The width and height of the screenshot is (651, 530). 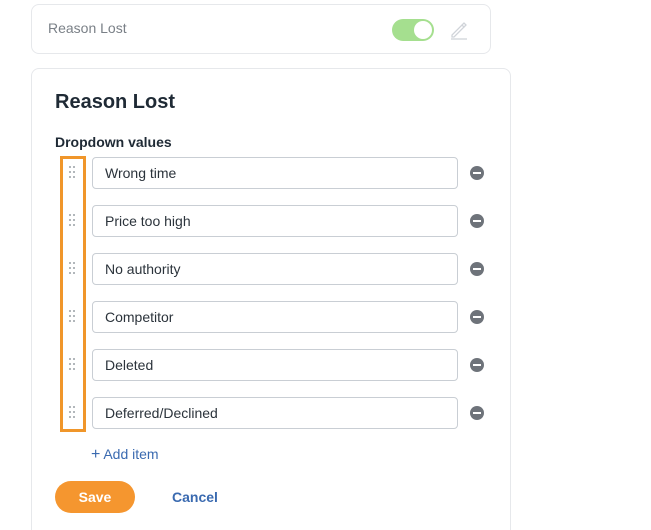 What do you see at coordinates (113, 142) in the screenshot?
I see `dropdown-values-label: Dropdown values` at bounding box center [113, 142].